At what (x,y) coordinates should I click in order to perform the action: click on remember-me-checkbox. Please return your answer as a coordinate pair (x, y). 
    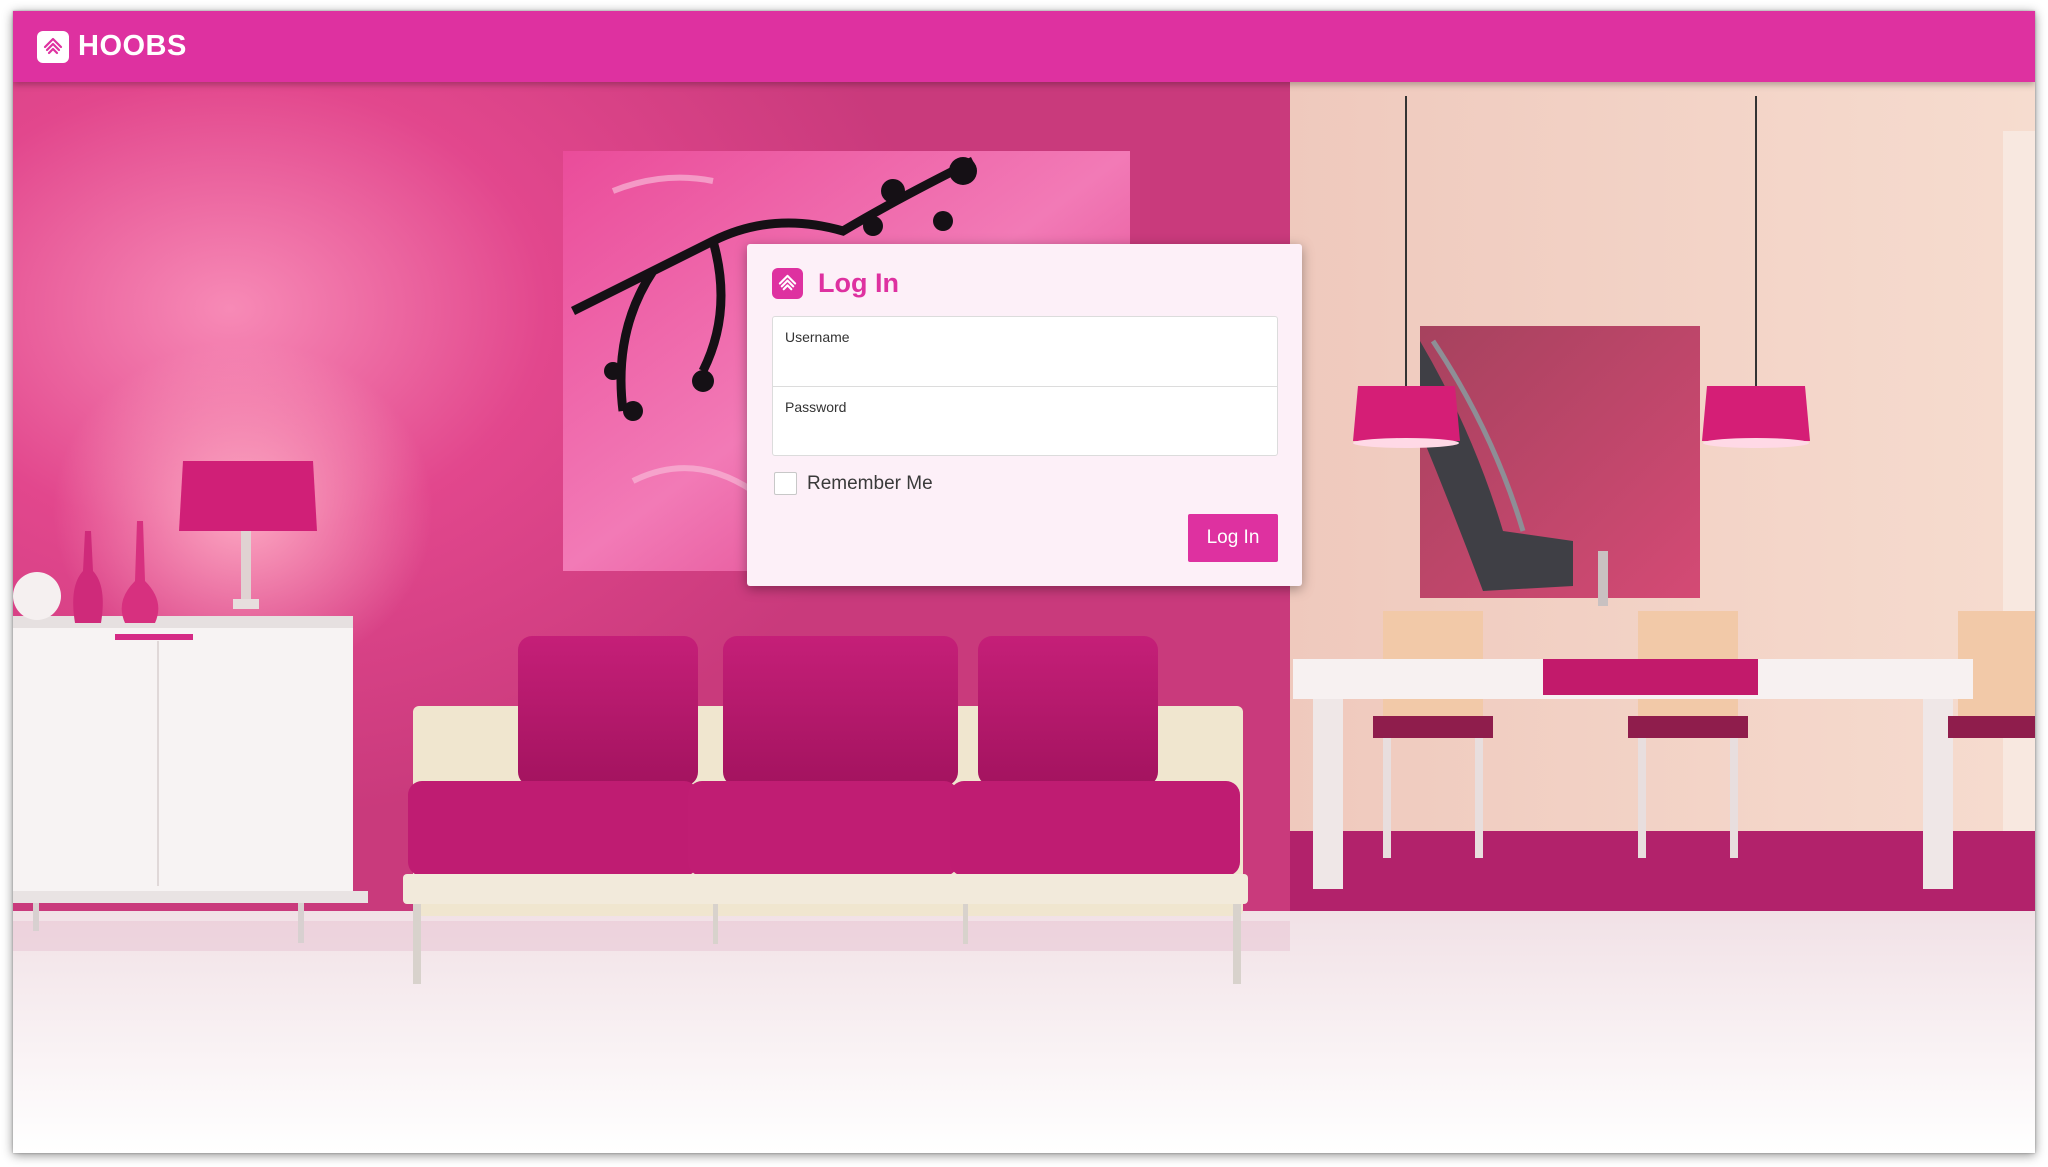
    Looking at the image, I should click on (785, 483).